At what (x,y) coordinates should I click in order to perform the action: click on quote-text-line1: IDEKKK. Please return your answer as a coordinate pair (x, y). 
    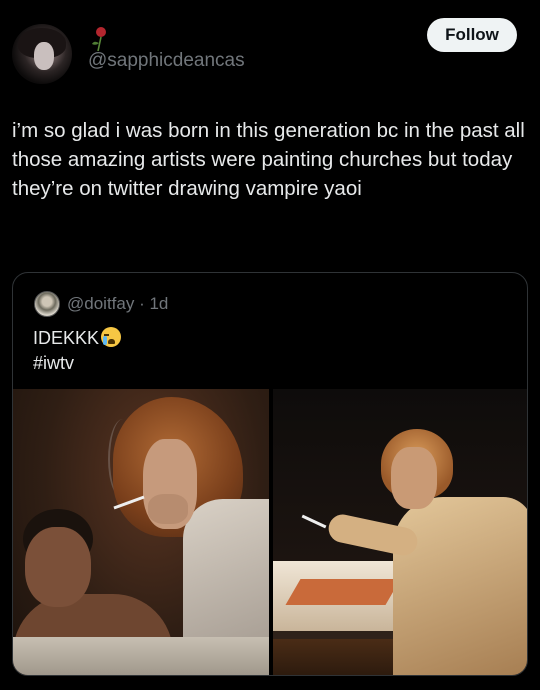
    Looking at the image, I should click on (66, 338).